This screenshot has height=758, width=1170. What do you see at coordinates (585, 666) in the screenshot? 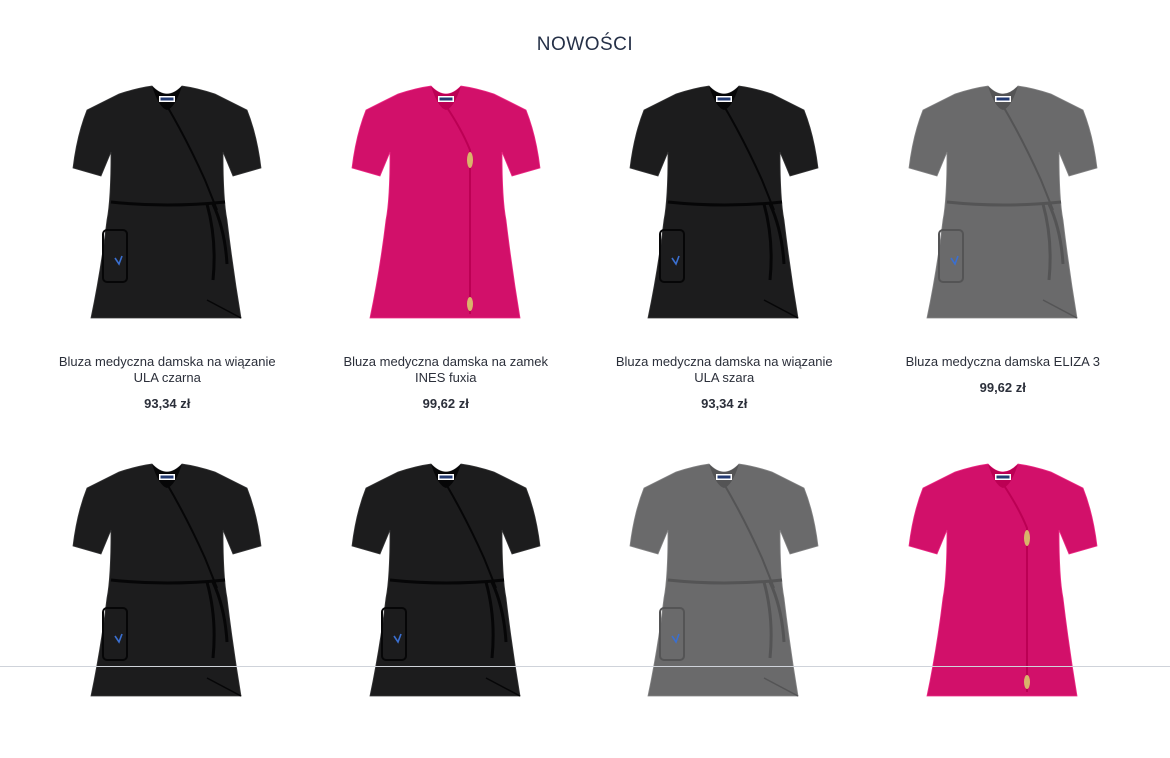
I see `footer-divider` at bounding box center [585, 666].